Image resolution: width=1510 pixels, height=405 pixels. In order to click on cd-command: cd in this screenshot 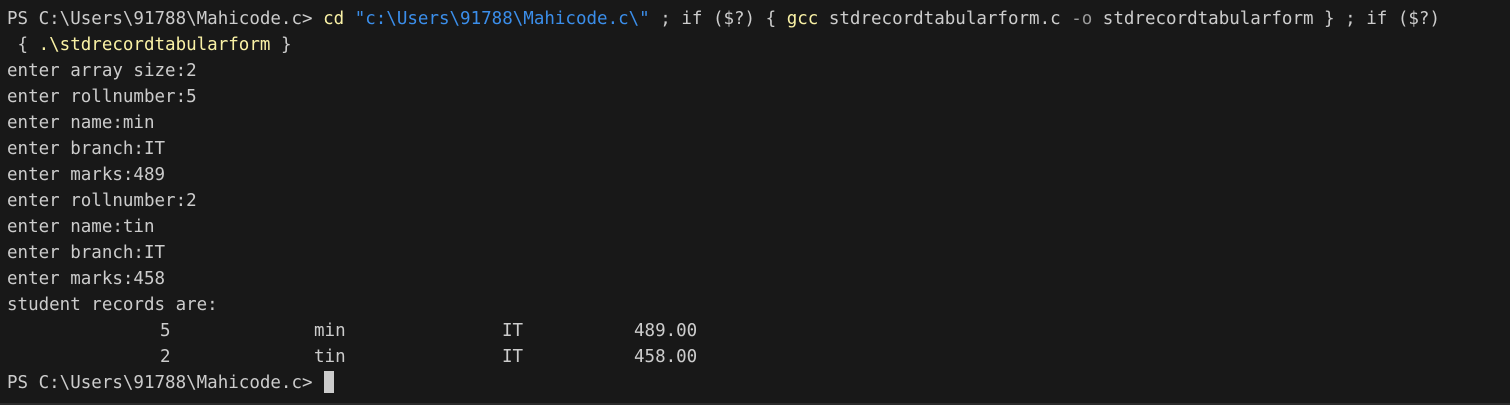, I will do `click(334, 19)`.